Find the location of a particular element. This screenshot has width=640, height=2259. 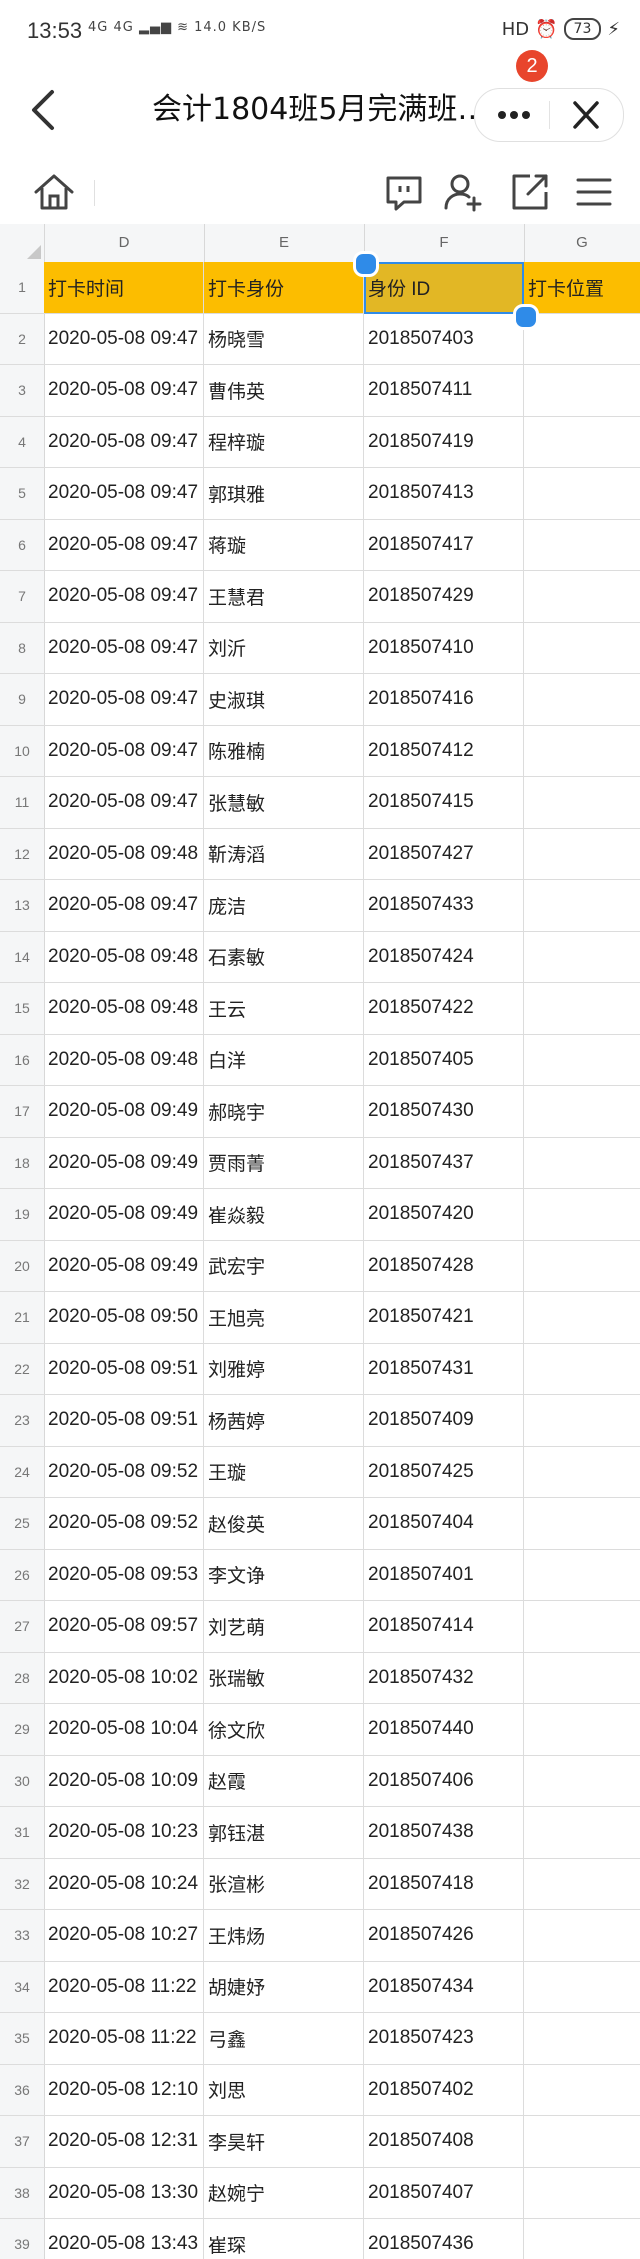

row-number: 20 is located at coordinates (22, 1265).